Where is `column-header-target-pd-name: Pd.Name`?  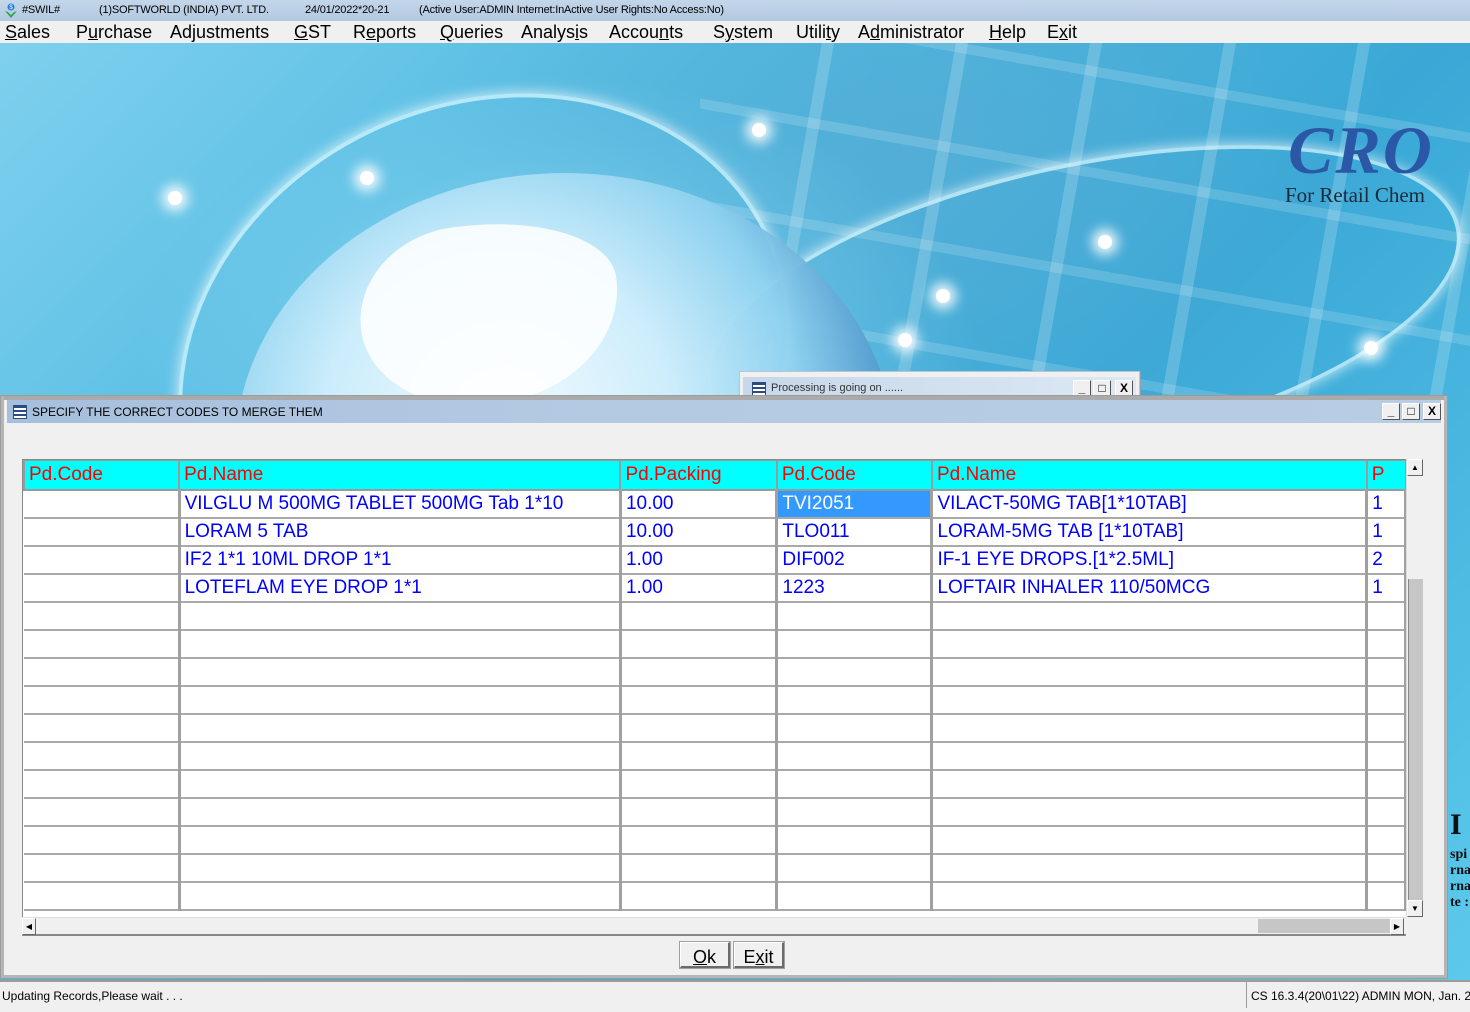 column-header-target-pd-name: Pd.Name is located at coordinates (1149, 475).